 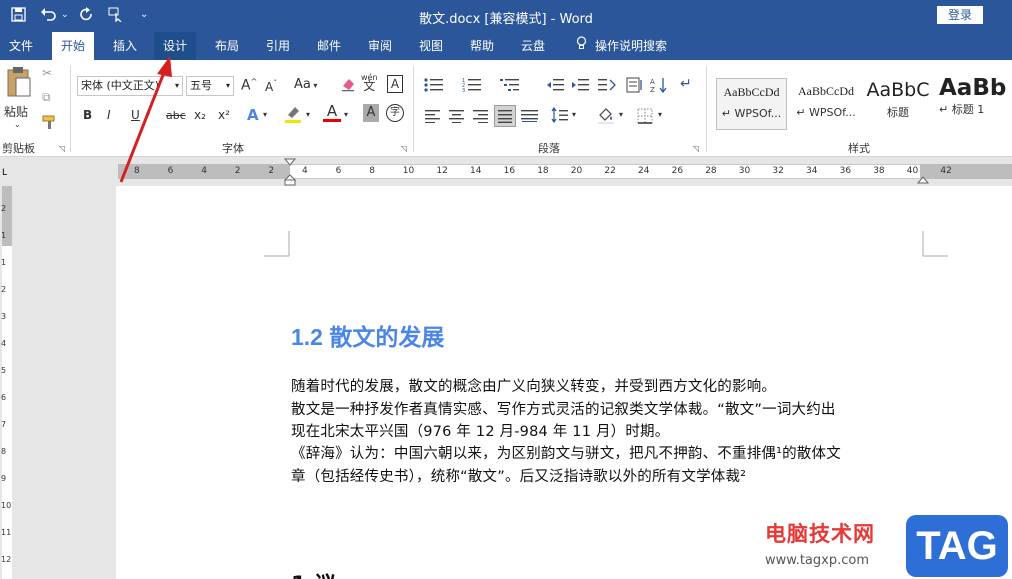 What do you see at coordinates (659, 86) in the screenshot?
I see `sort-icon: AZ` at bounding box center [659, 86].